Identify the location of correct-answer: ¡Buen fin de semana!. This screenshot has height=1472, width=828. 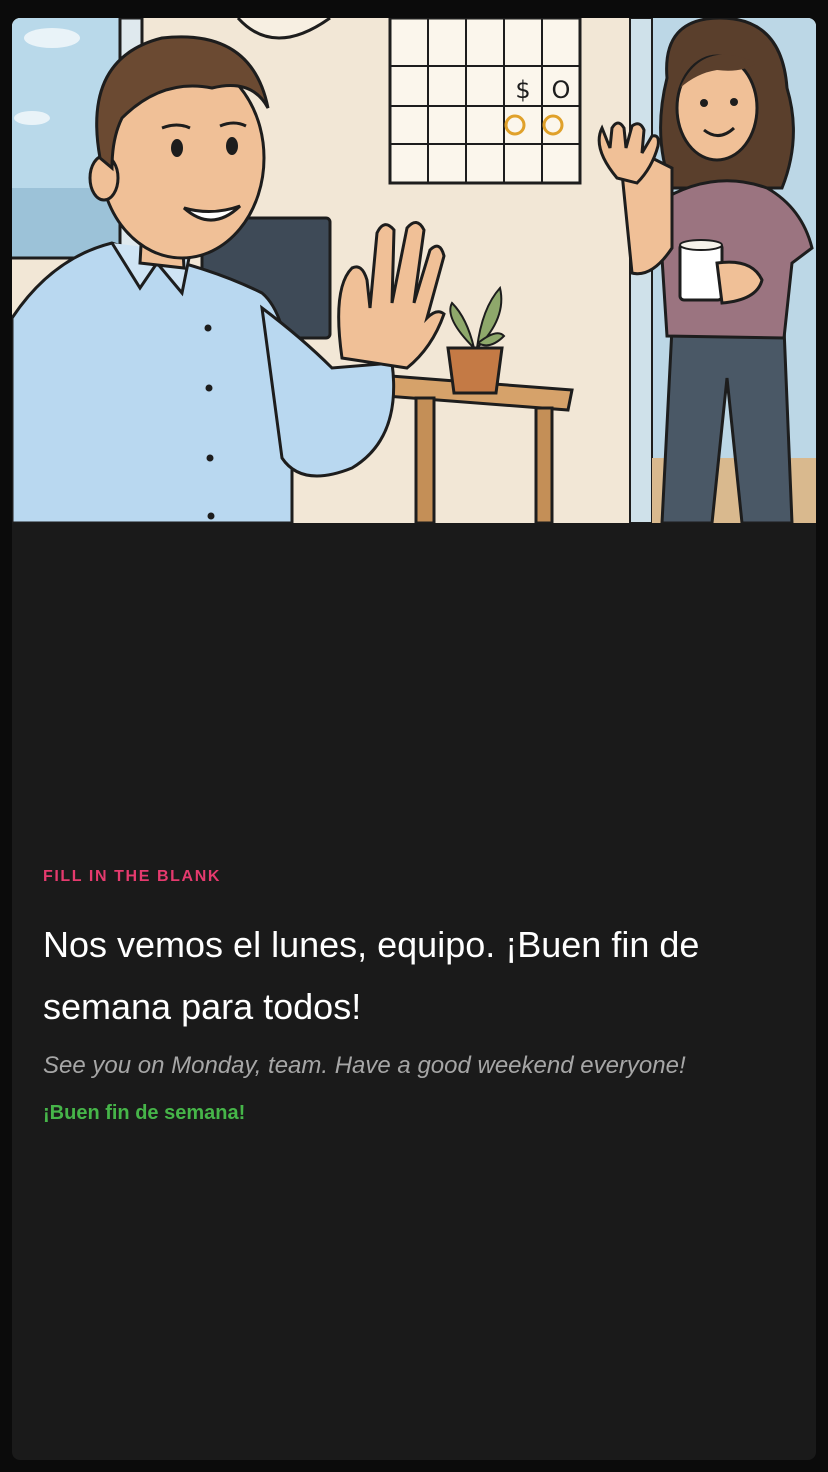
(144, 1113).